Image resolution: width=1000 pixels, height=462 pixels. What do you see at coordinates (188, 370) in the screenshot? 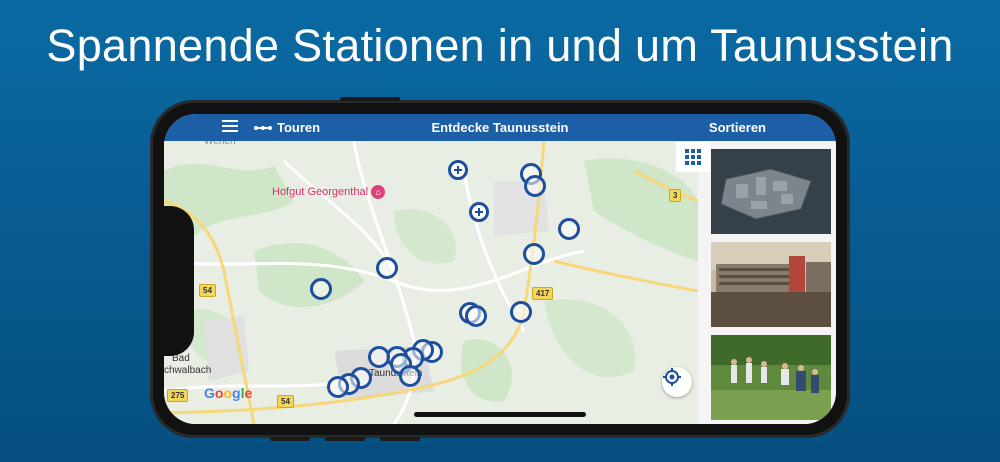
I see `map-label-schwalbach: chwalbach` at bounding box center [188, 370].